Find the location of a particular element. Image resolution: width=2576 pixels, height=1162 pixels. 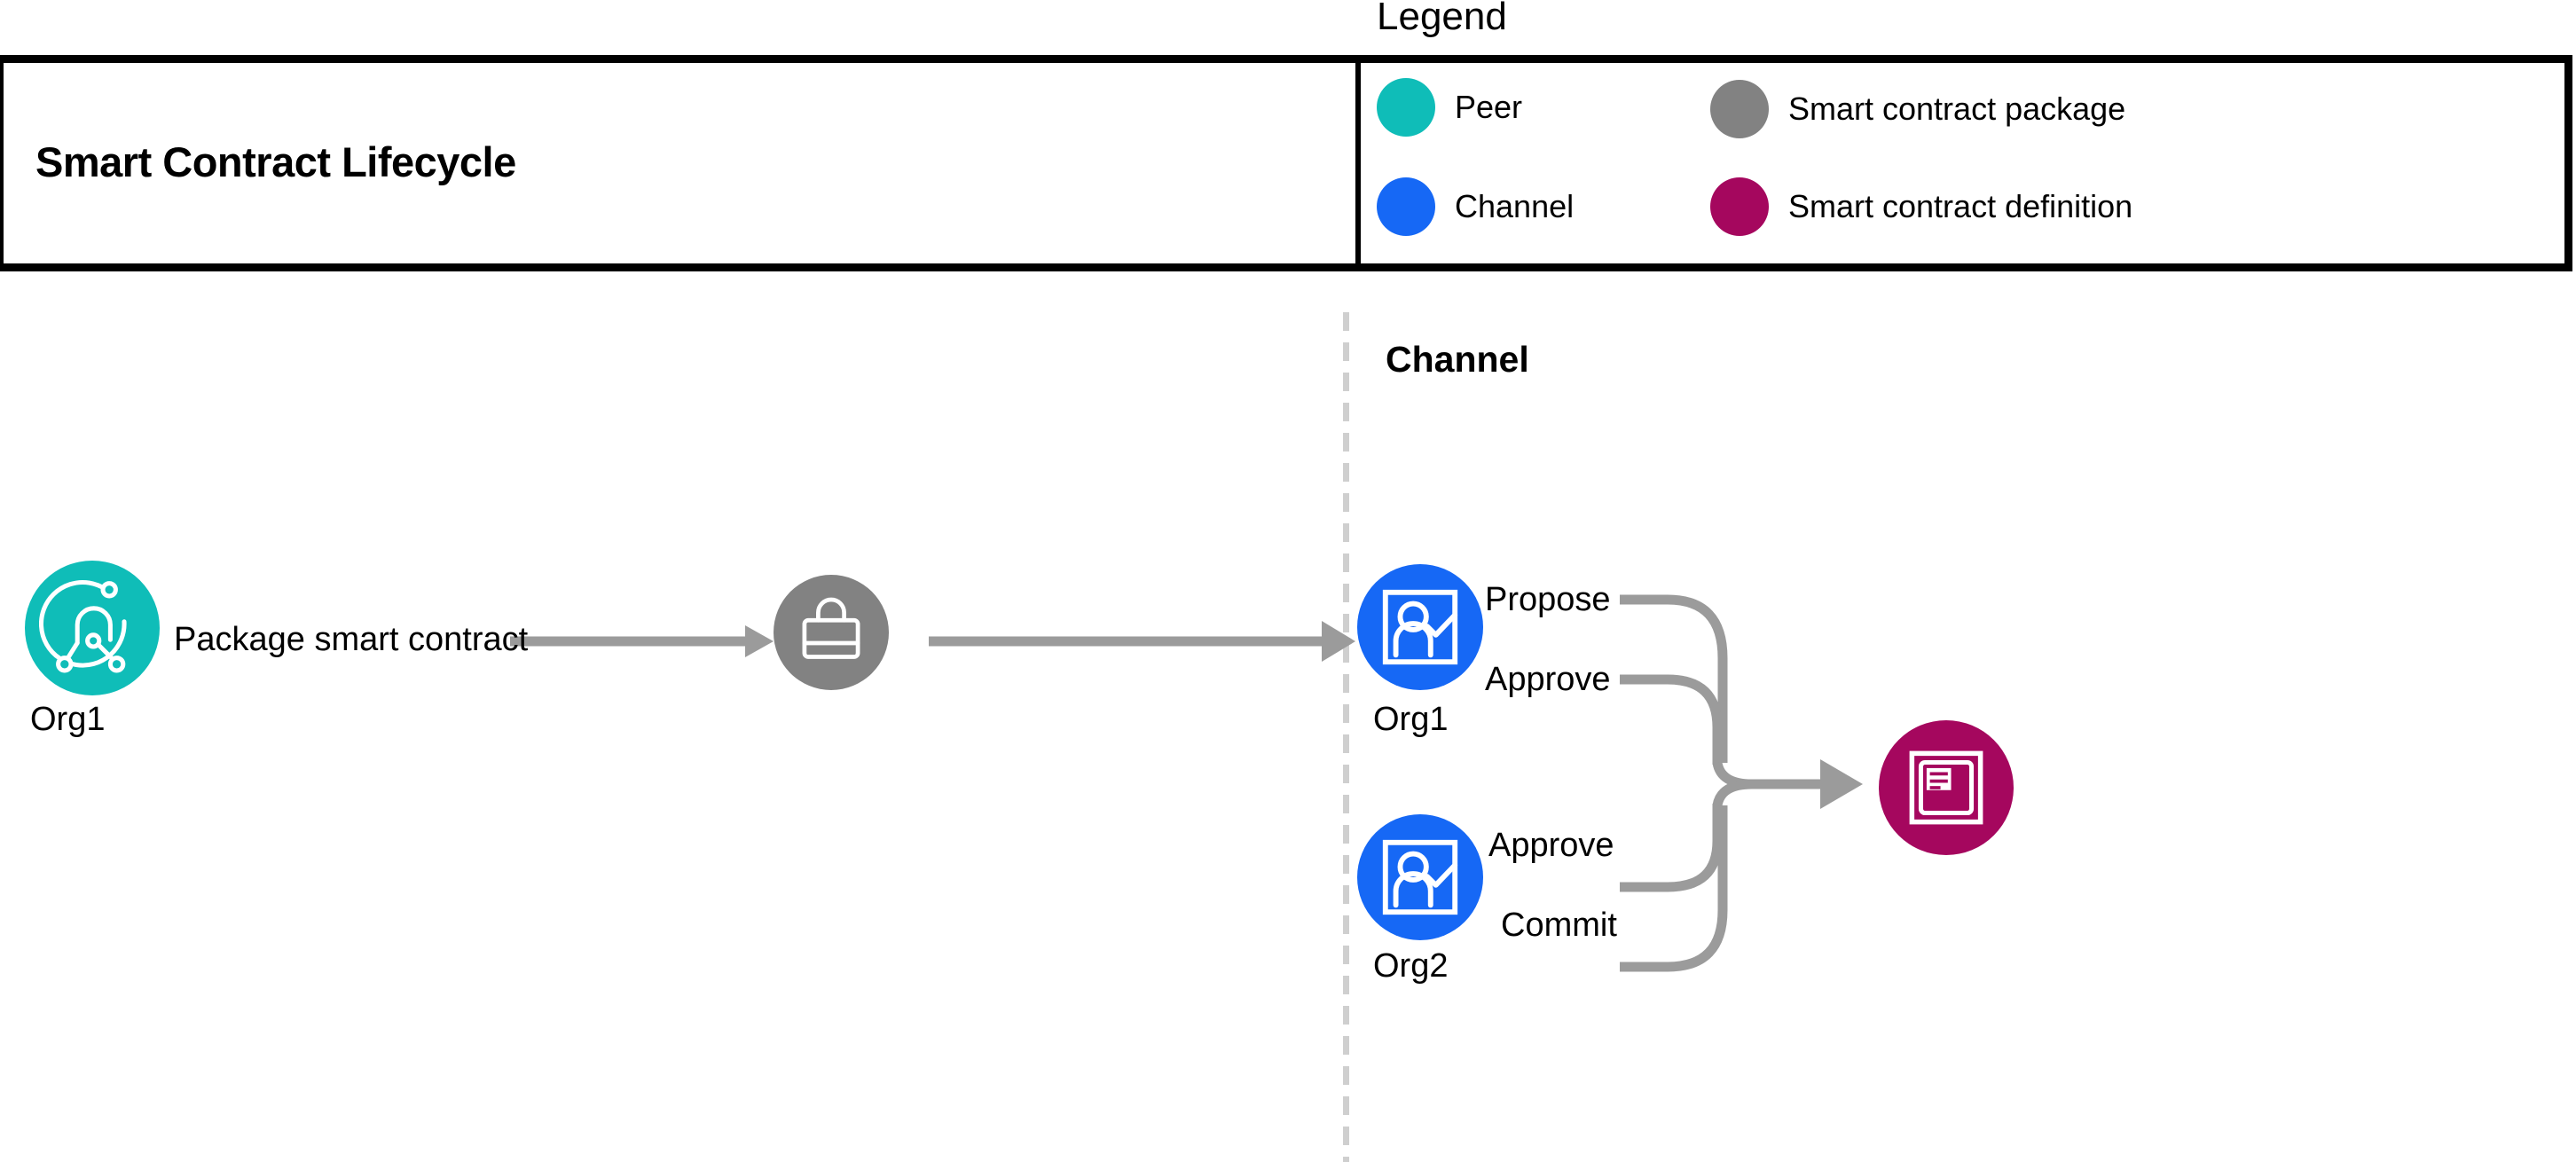

page-title: Smart Contract Lifecycle is located at coordinates (275, 161).